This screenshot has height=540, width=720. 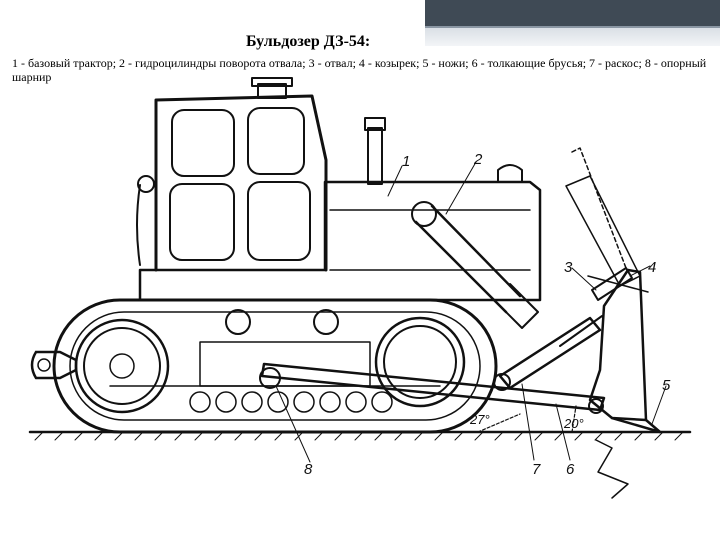 I want to click on carrier-roller, so click(x=238, y=322).